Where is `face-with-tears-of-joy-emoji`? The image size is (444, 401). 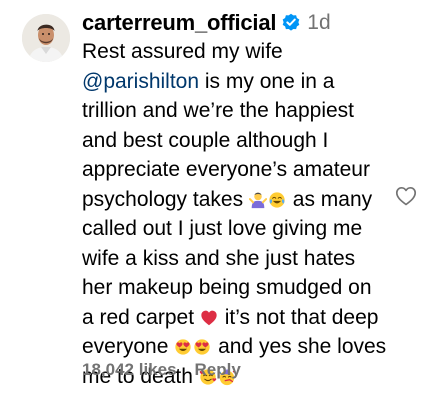
face-with-tears-of-joy-emoji is located at coordinates (277, 199).